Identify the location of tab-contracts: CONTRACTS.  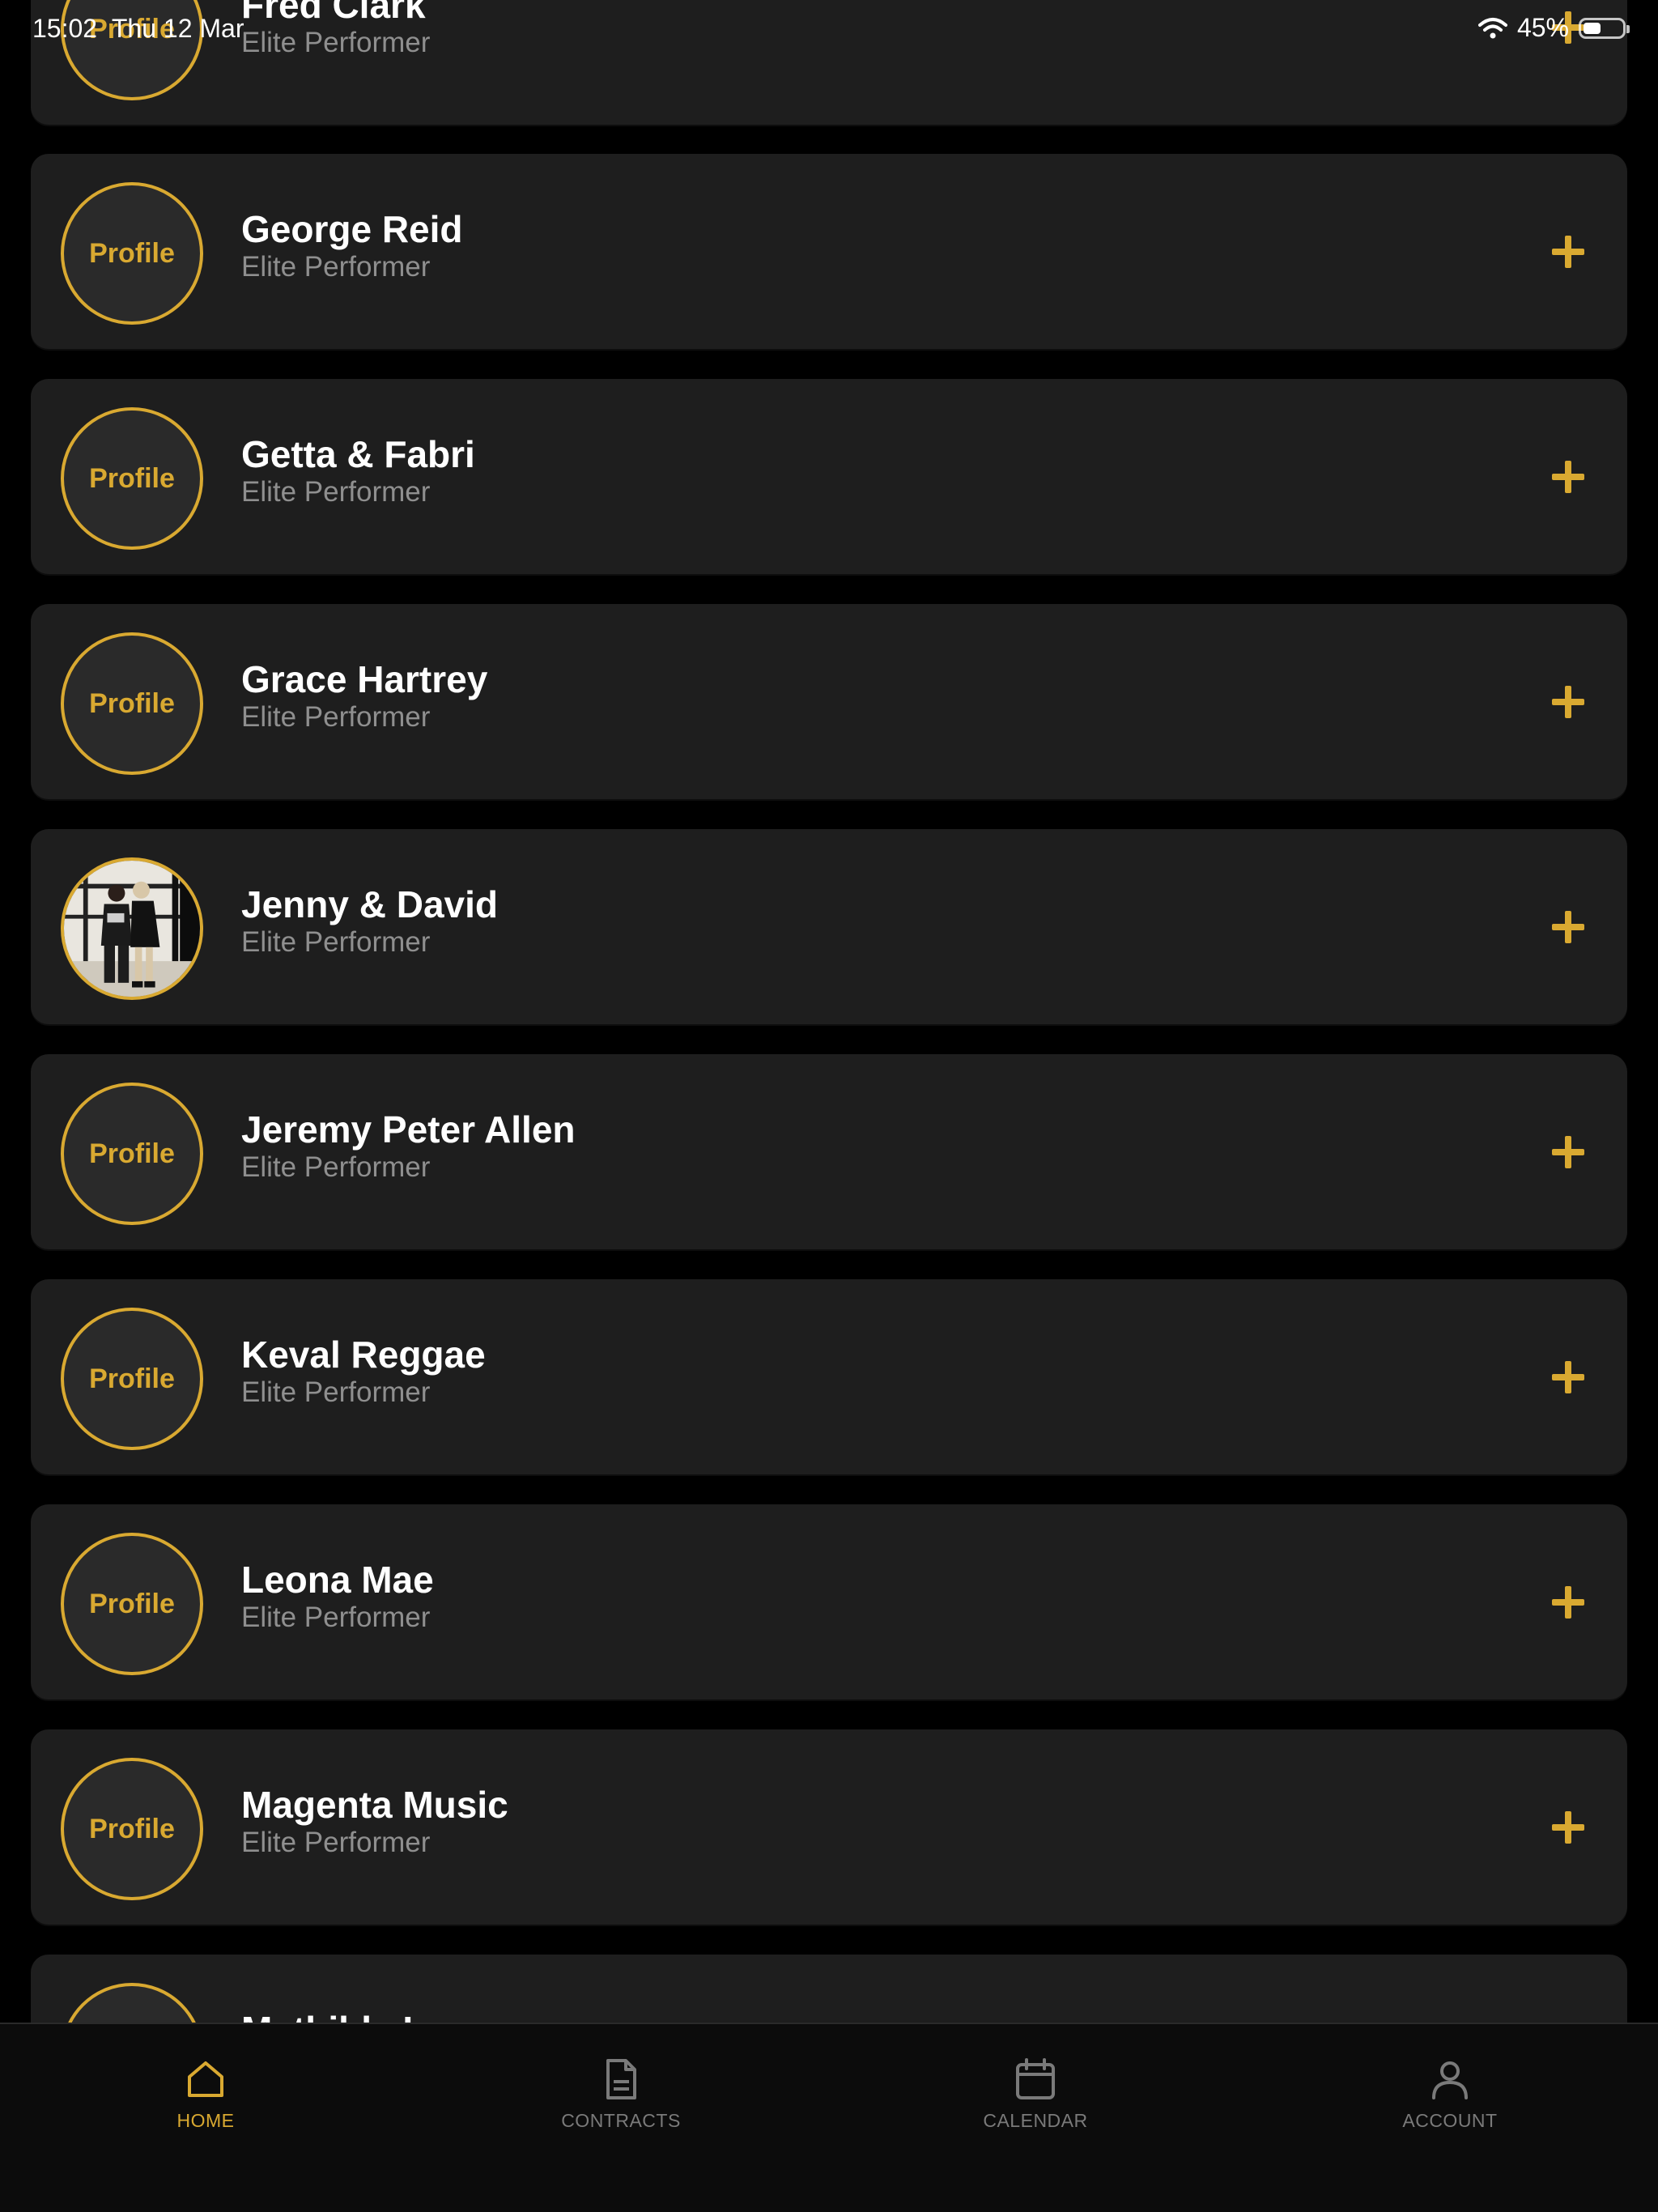
(621, 2095).